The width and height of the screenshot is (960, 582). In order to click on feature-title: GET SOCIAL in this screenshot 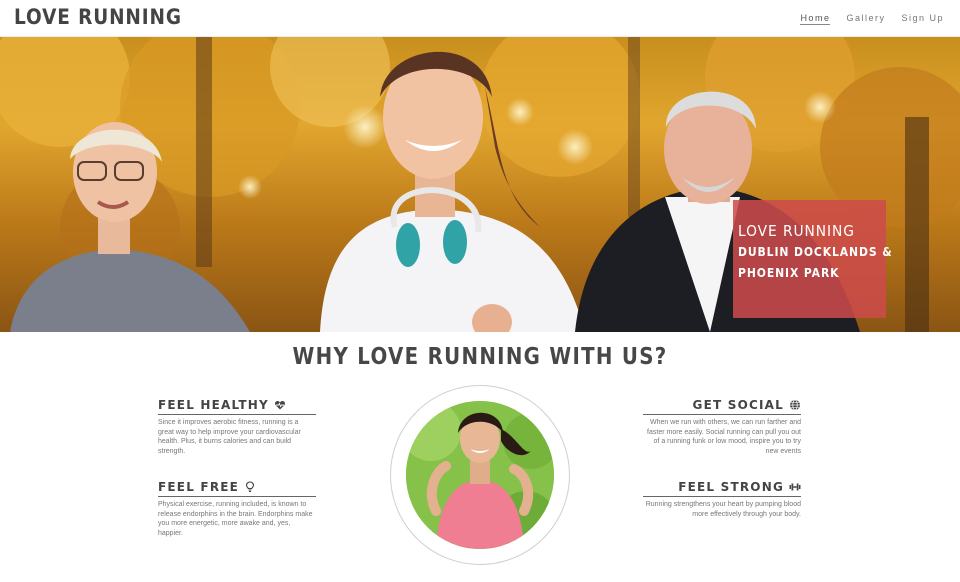, I will do `click(738, 405)`.